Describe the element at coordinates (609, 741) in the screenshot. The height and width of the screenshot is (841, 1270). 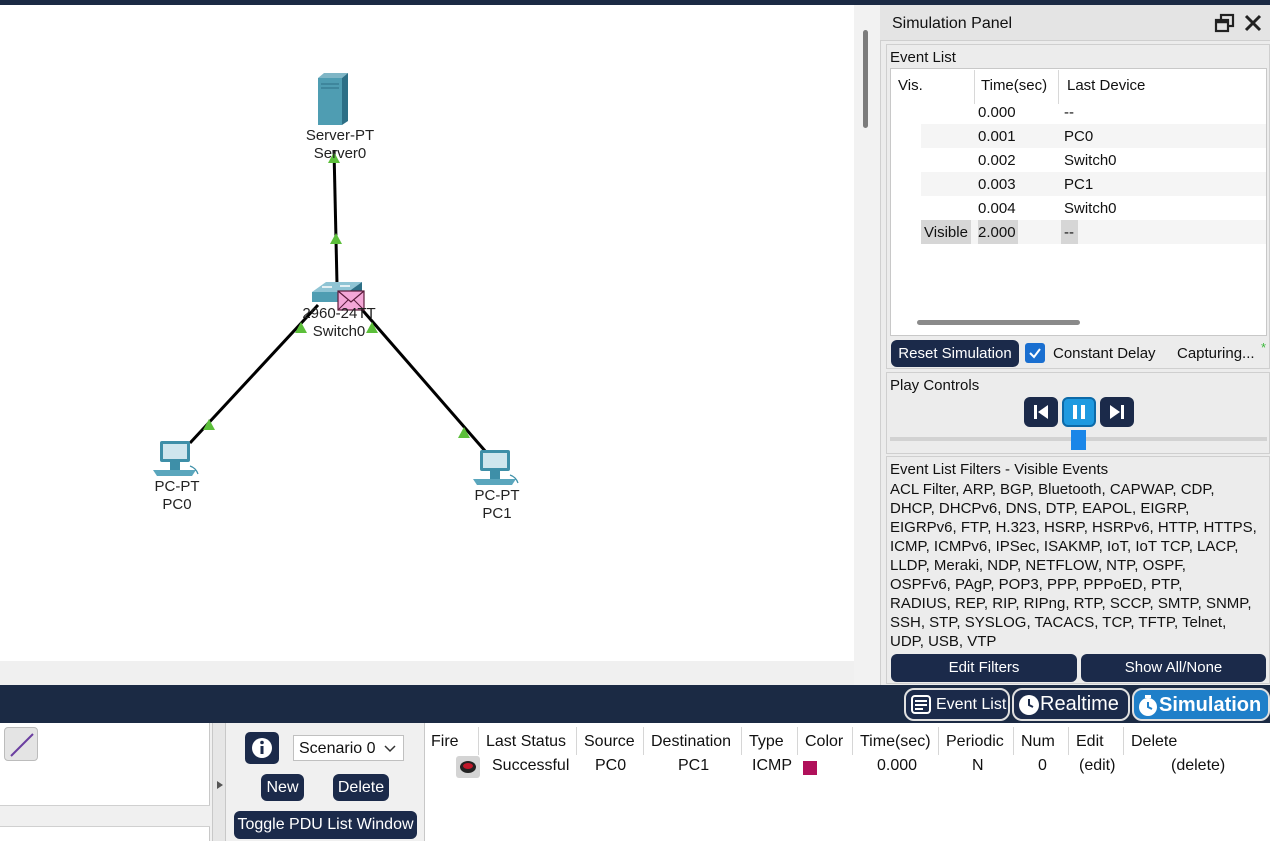
I see `pdu-col-source: Source` at that location.